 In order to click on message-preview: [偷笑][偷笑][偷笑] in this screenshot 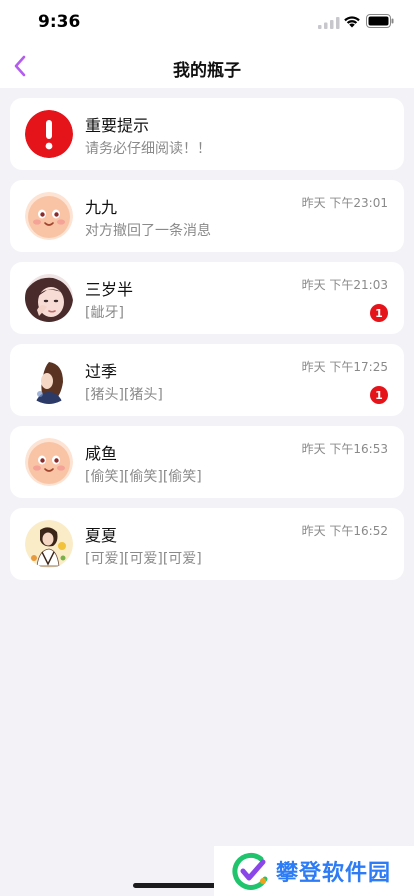, I will do `click(143, 477)`.